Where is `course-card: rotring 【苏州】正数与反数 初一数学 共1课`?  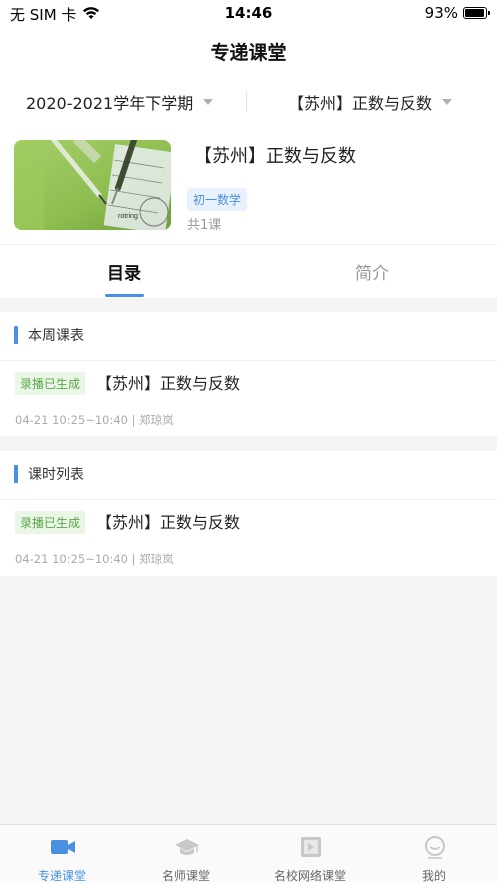
course-card: rotring 【苏州】正数与反数 初一数学 共1课 is located at coordinates (249, 186).